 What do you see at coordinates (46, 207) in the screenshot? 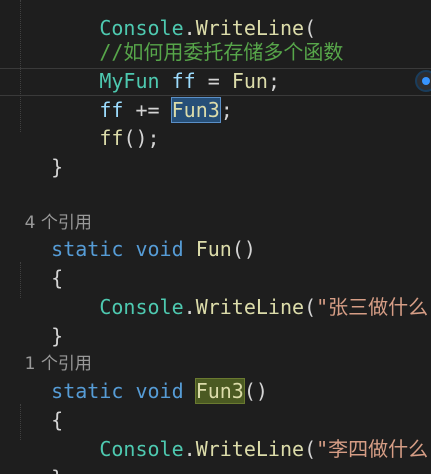
I see `codelens-references-fun: 4 个引用` at bounding box center [46, 207].